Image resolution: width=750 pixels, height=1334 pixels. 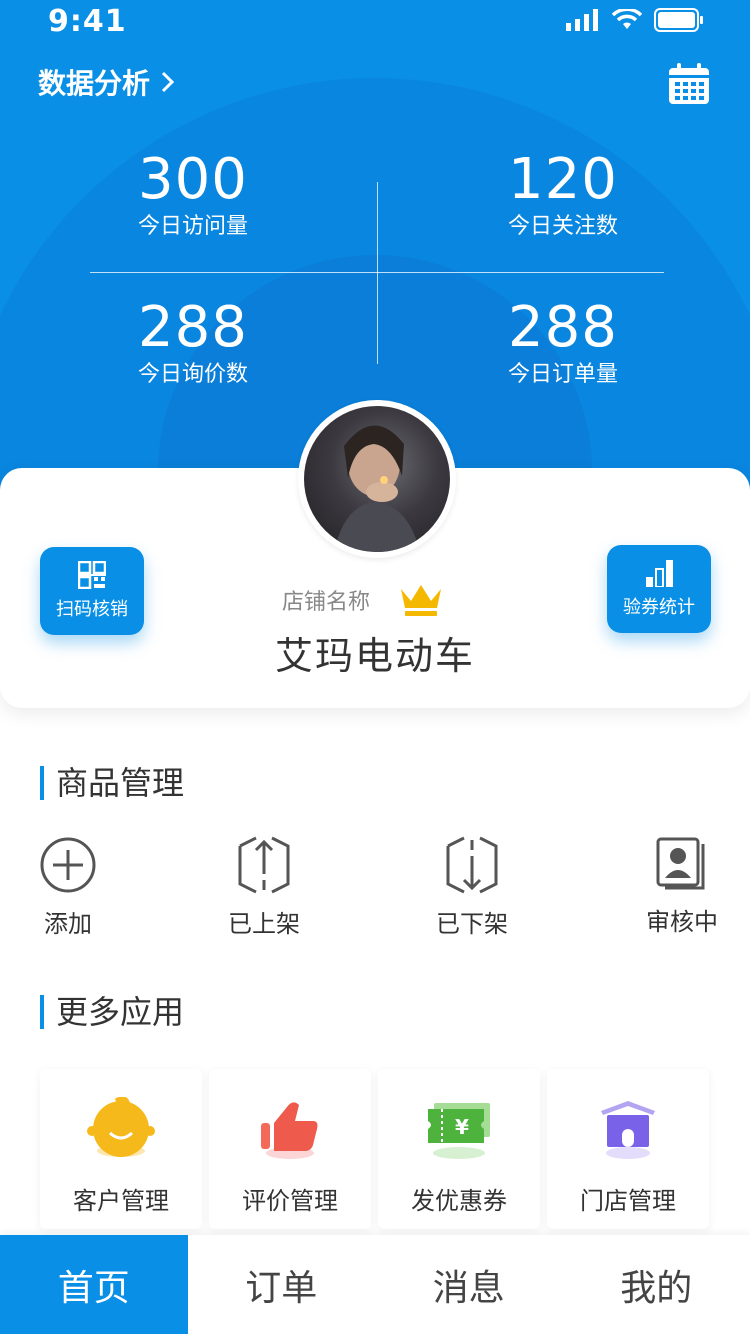 What do you see at coordinates (682, 922) in the screenshot?
I see `goods-reviewing-label: 审核中` at bounding box center [682, 922].